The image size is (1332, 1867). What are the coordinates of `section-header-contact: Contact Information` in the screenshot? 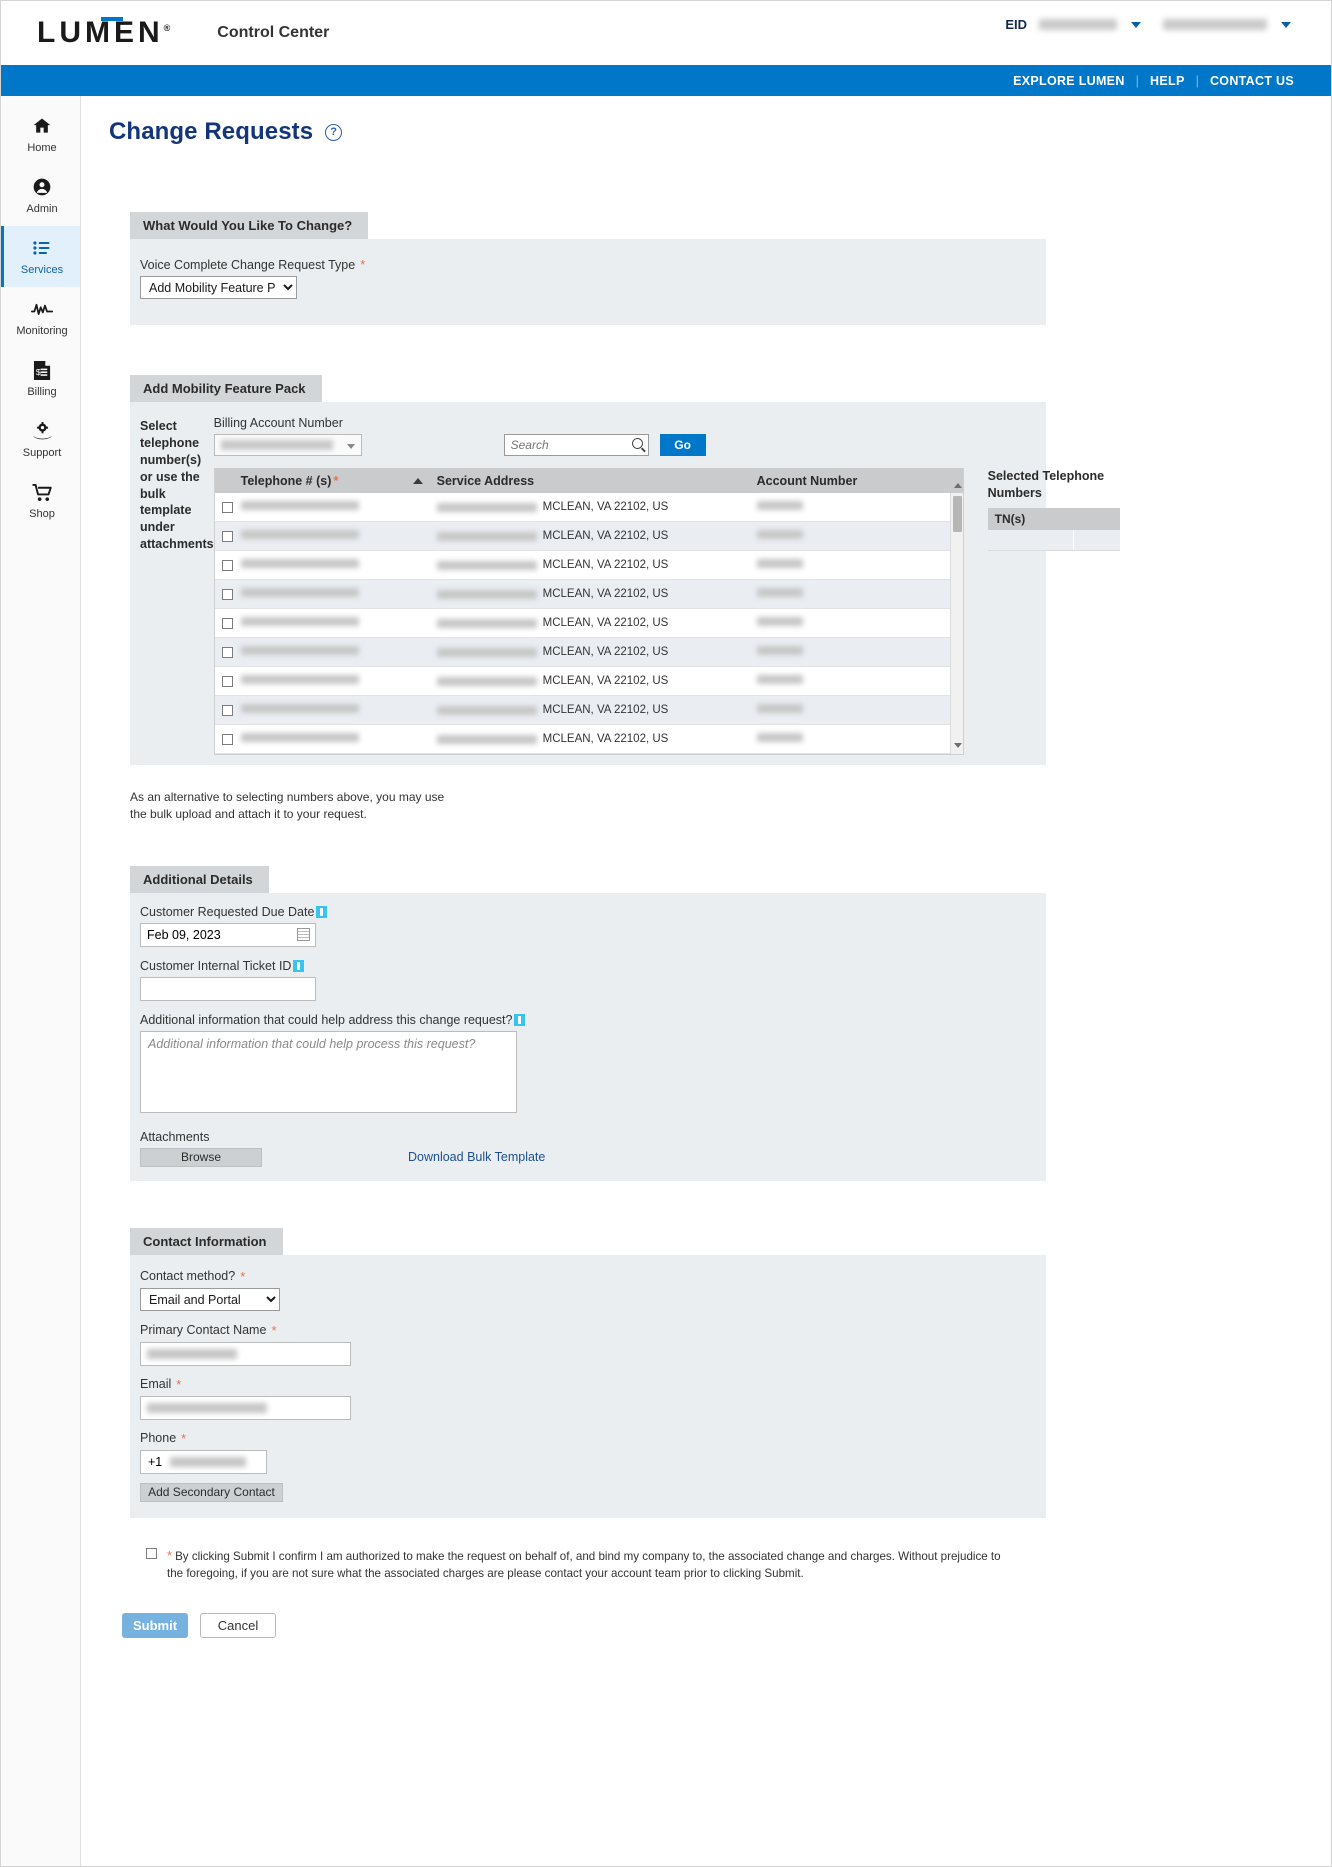 It's located at (206, 1241).